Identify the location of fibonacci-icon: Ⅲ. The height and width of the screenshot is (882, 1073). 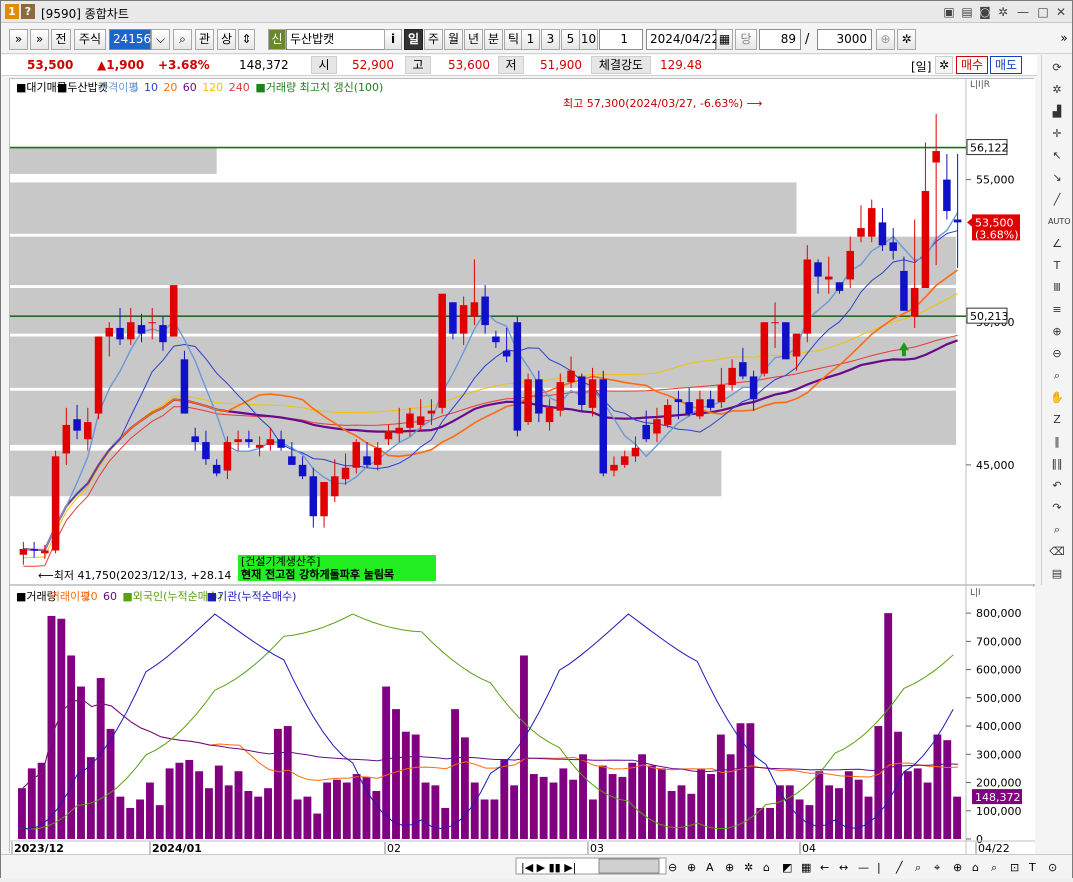
(1057, 288).